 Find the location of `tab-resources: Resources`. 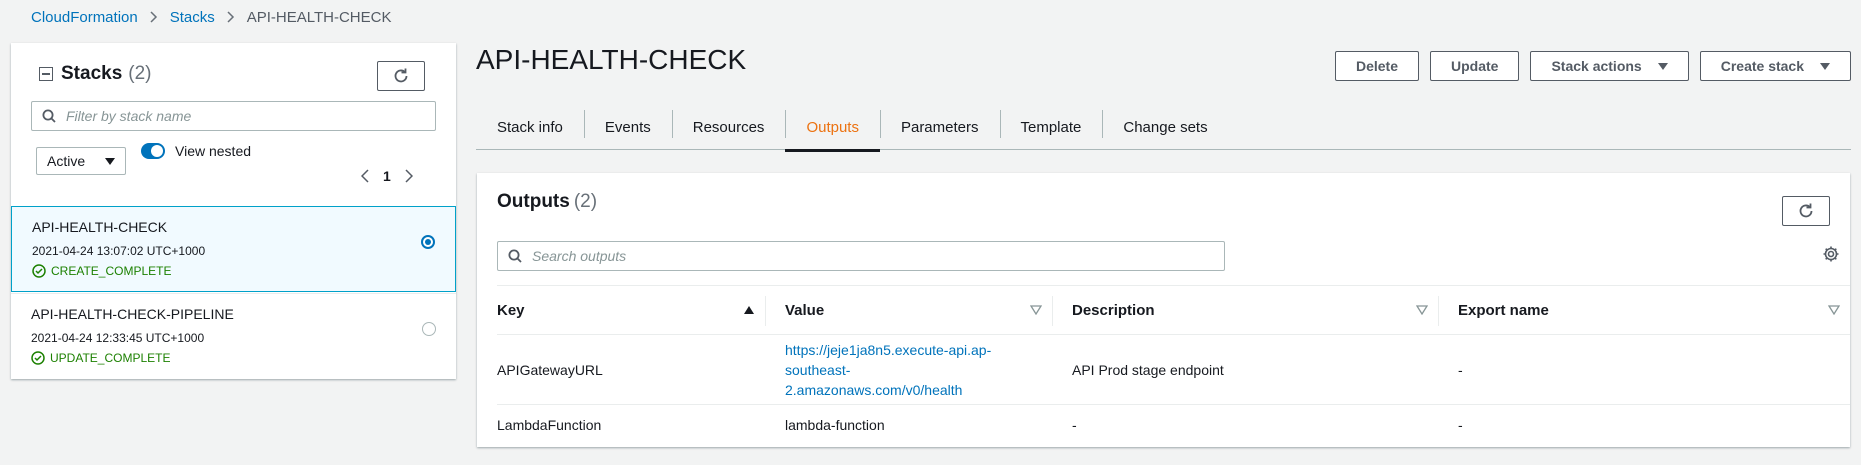

tab-resources: Resources is located at coordinates (728, 127).